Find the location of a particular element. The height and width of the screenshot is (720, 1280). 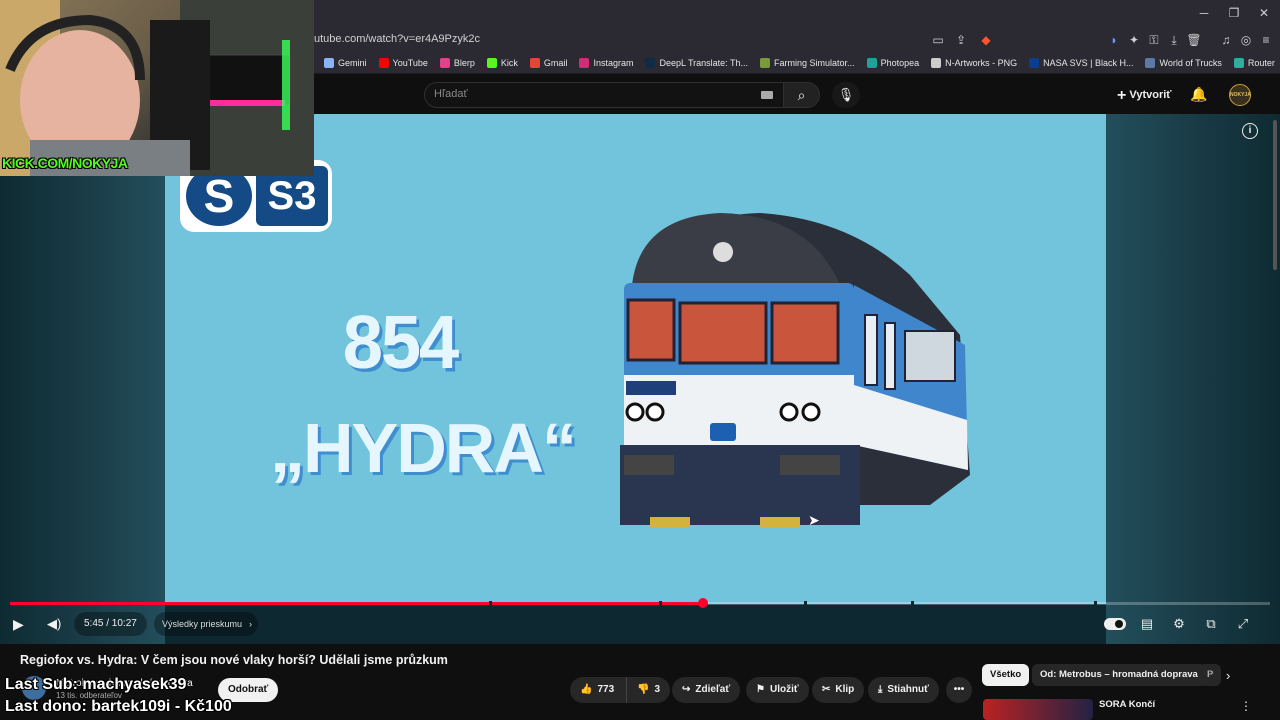

chip-from-channel: Od: Metrobus – hromadná doprava is located at coordinates (1119, 675).